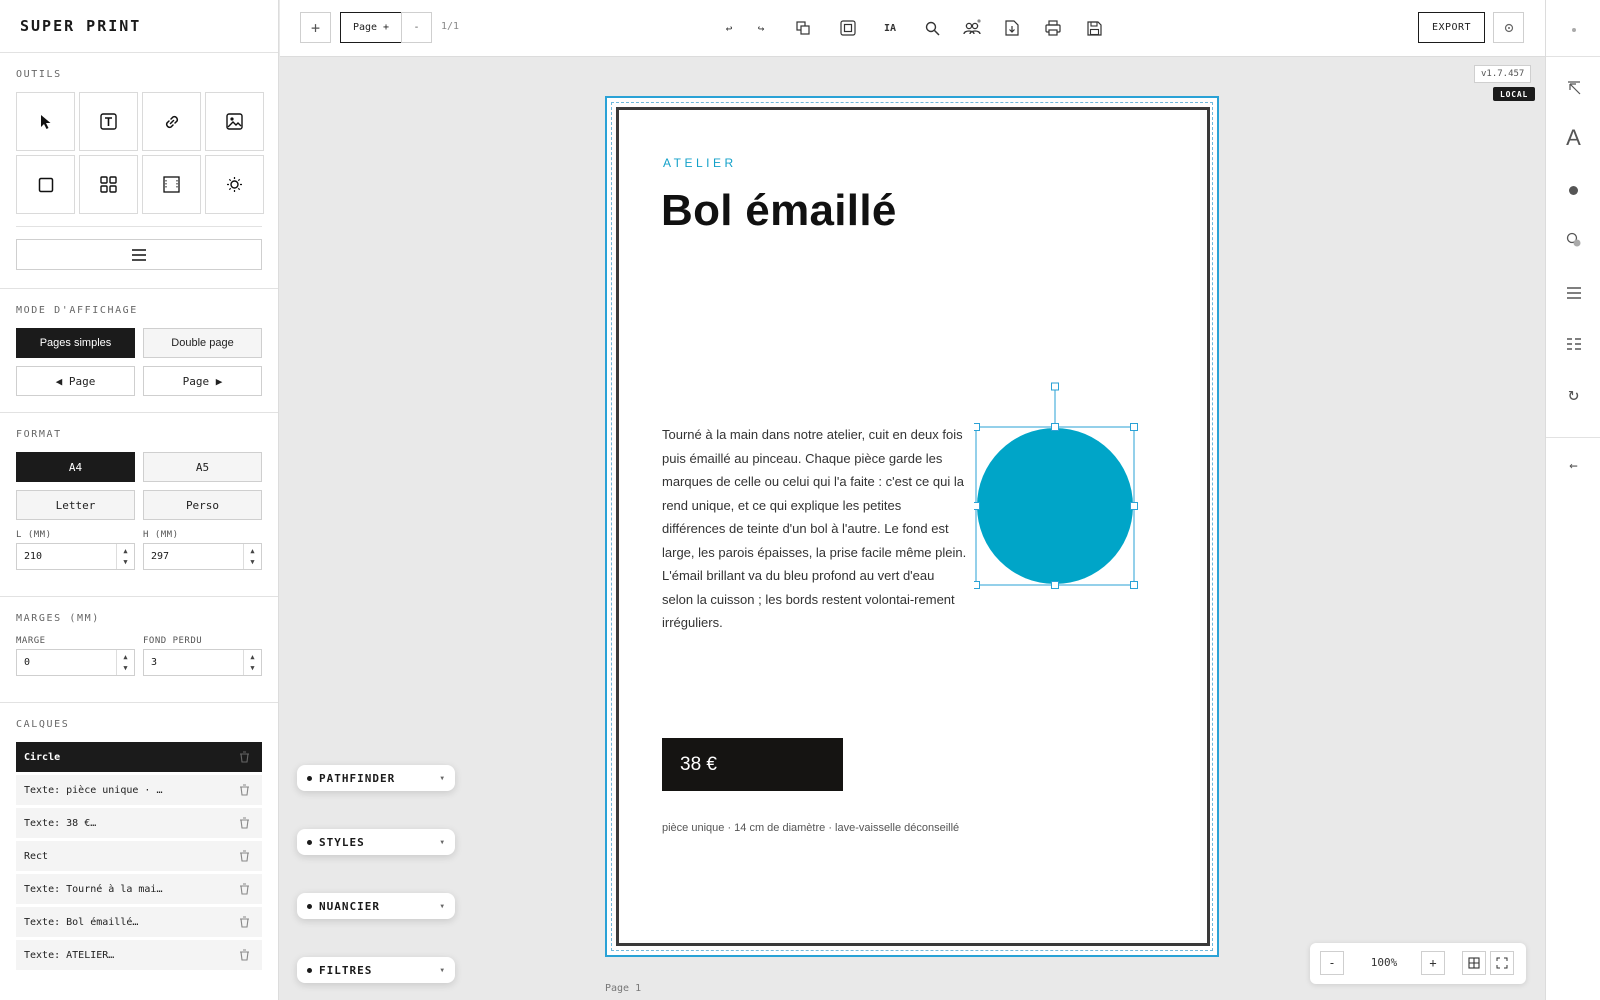 Image resolution: width=1600 pixels, height=1000 pixels. Describe the element at coordinates (1573, 138) in the screenshot. I see `typography-button: A` at that location.